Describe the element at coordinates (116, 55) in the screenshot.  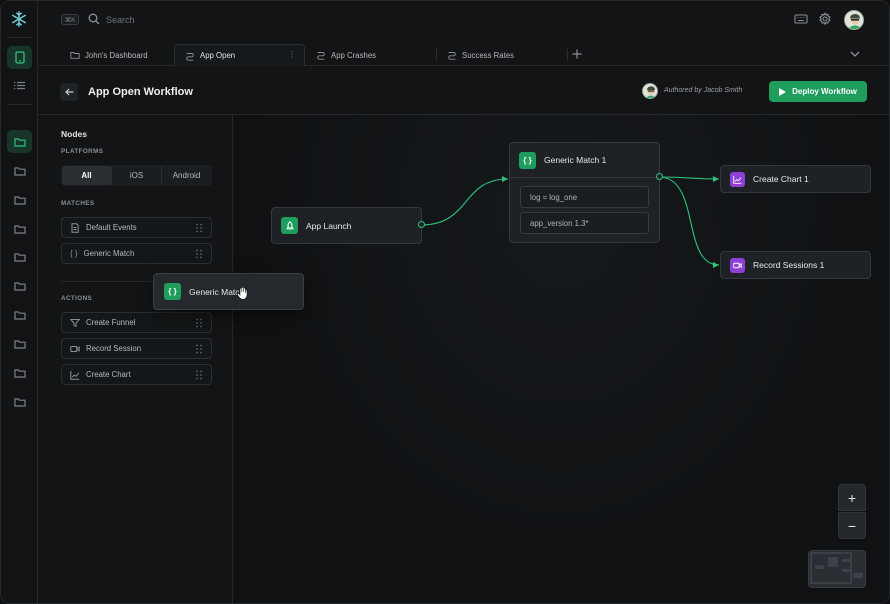
I see `tab-johns-dashboard: John's Dashboard` at that location.